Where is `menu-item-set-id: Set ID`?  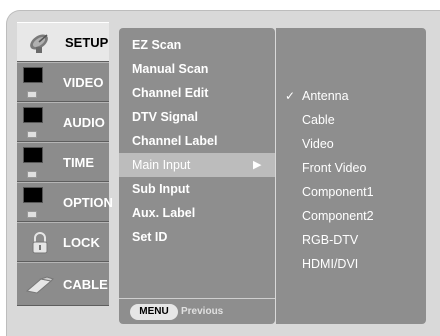
menu-item-set-id: Set ID is located at coordinates (149, 237).